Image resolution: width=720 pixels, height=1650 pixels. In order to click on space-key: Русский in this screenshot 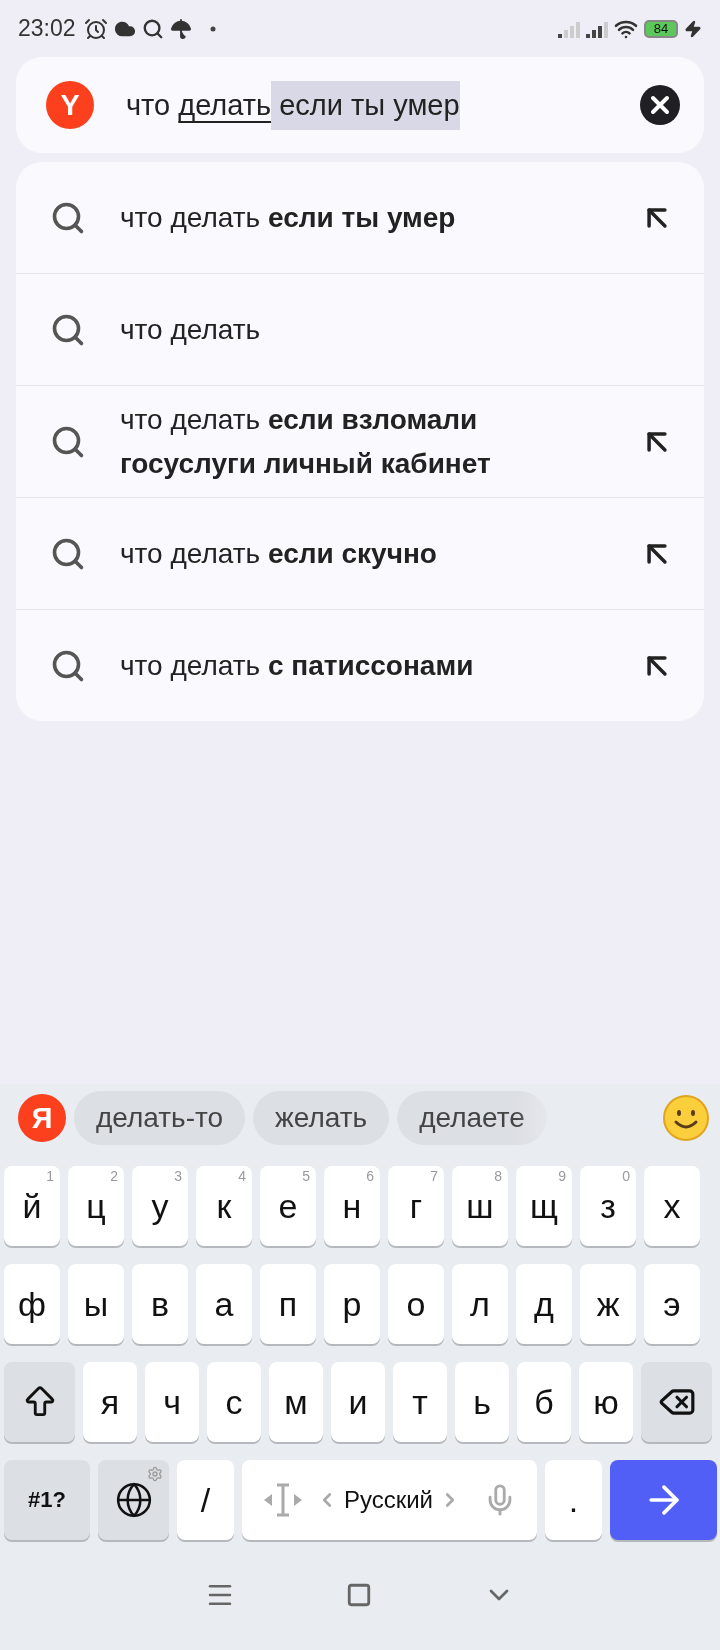, I will do `click(389, 1500)`.